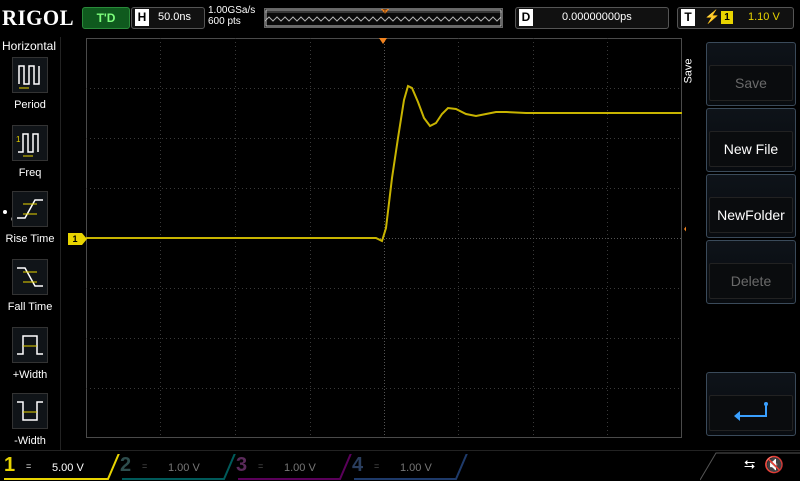  I want to click on trigger-source-badge: 1, so click(727, 17).